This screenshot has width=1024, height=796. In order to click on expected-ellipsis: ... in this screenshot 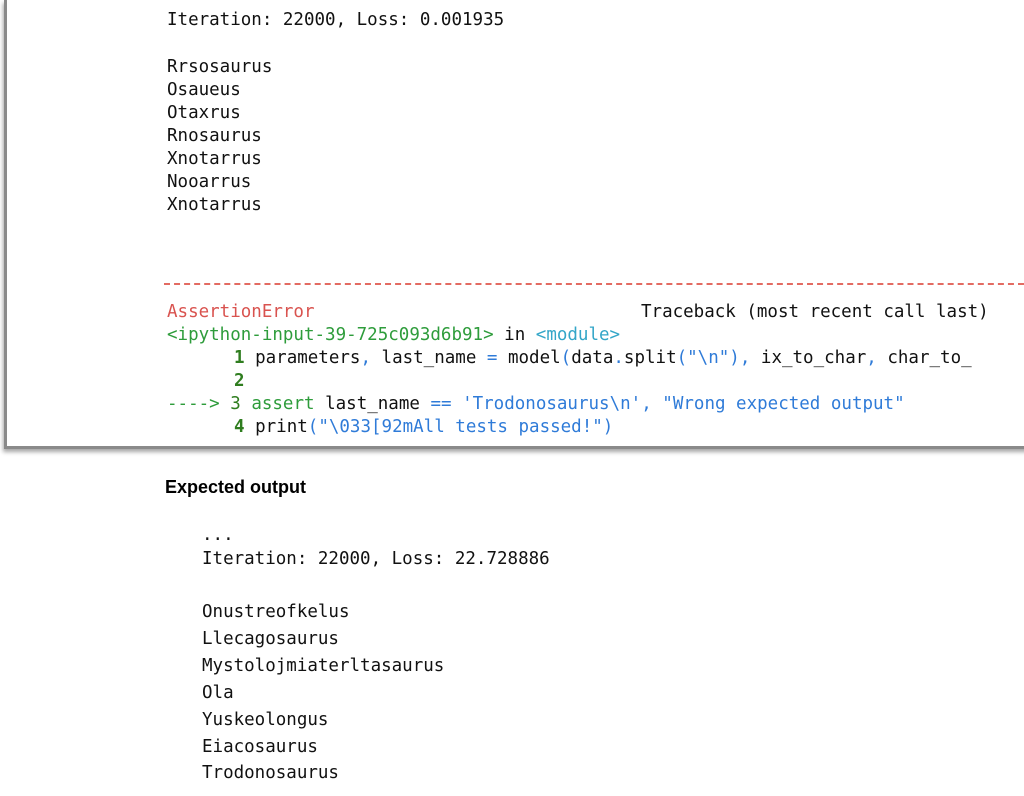, I will do `click(218, 535)`.